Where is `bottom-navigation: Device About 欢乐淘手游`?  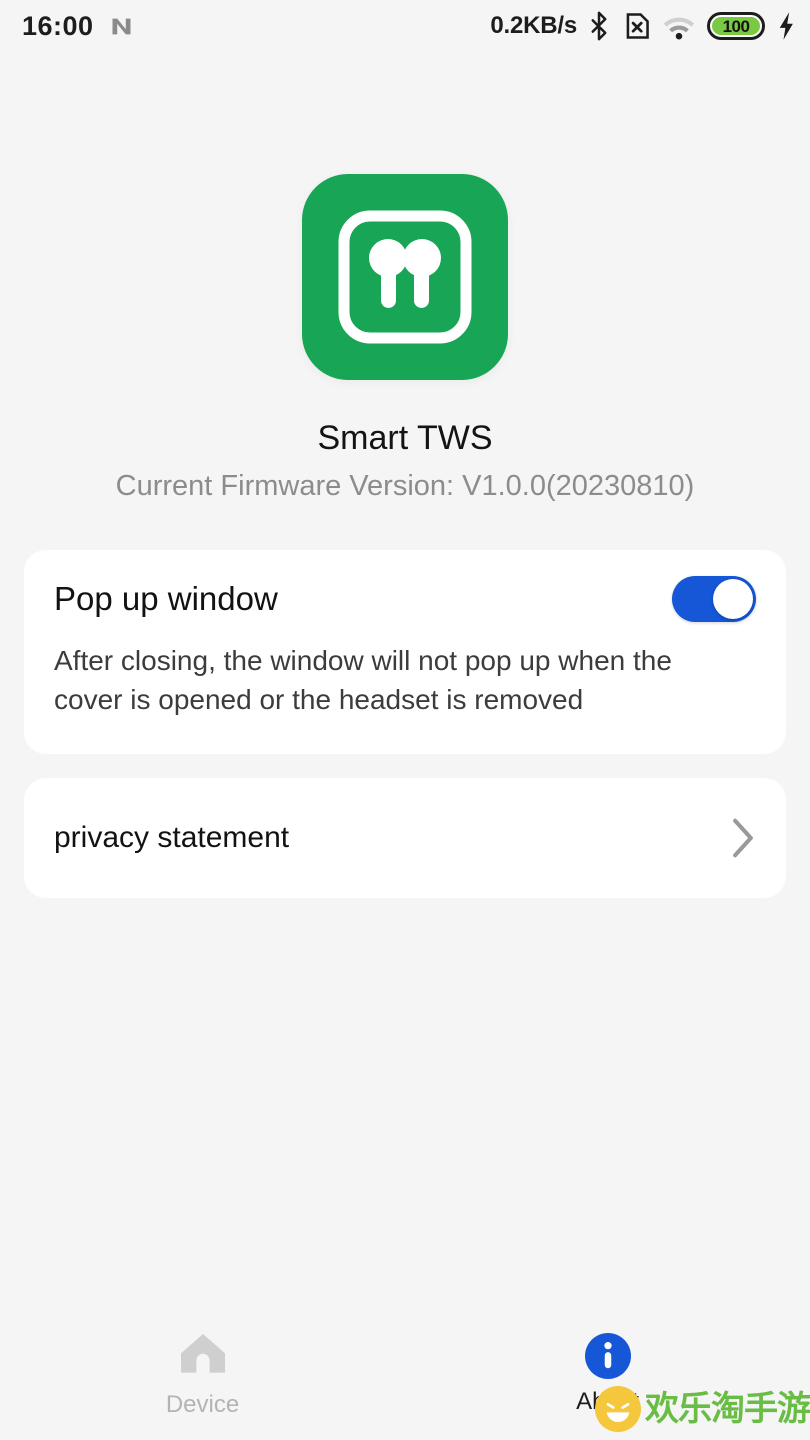
bottom-navigation: Device About 欢乐淘手游 is located at coordinates (405, 1380).